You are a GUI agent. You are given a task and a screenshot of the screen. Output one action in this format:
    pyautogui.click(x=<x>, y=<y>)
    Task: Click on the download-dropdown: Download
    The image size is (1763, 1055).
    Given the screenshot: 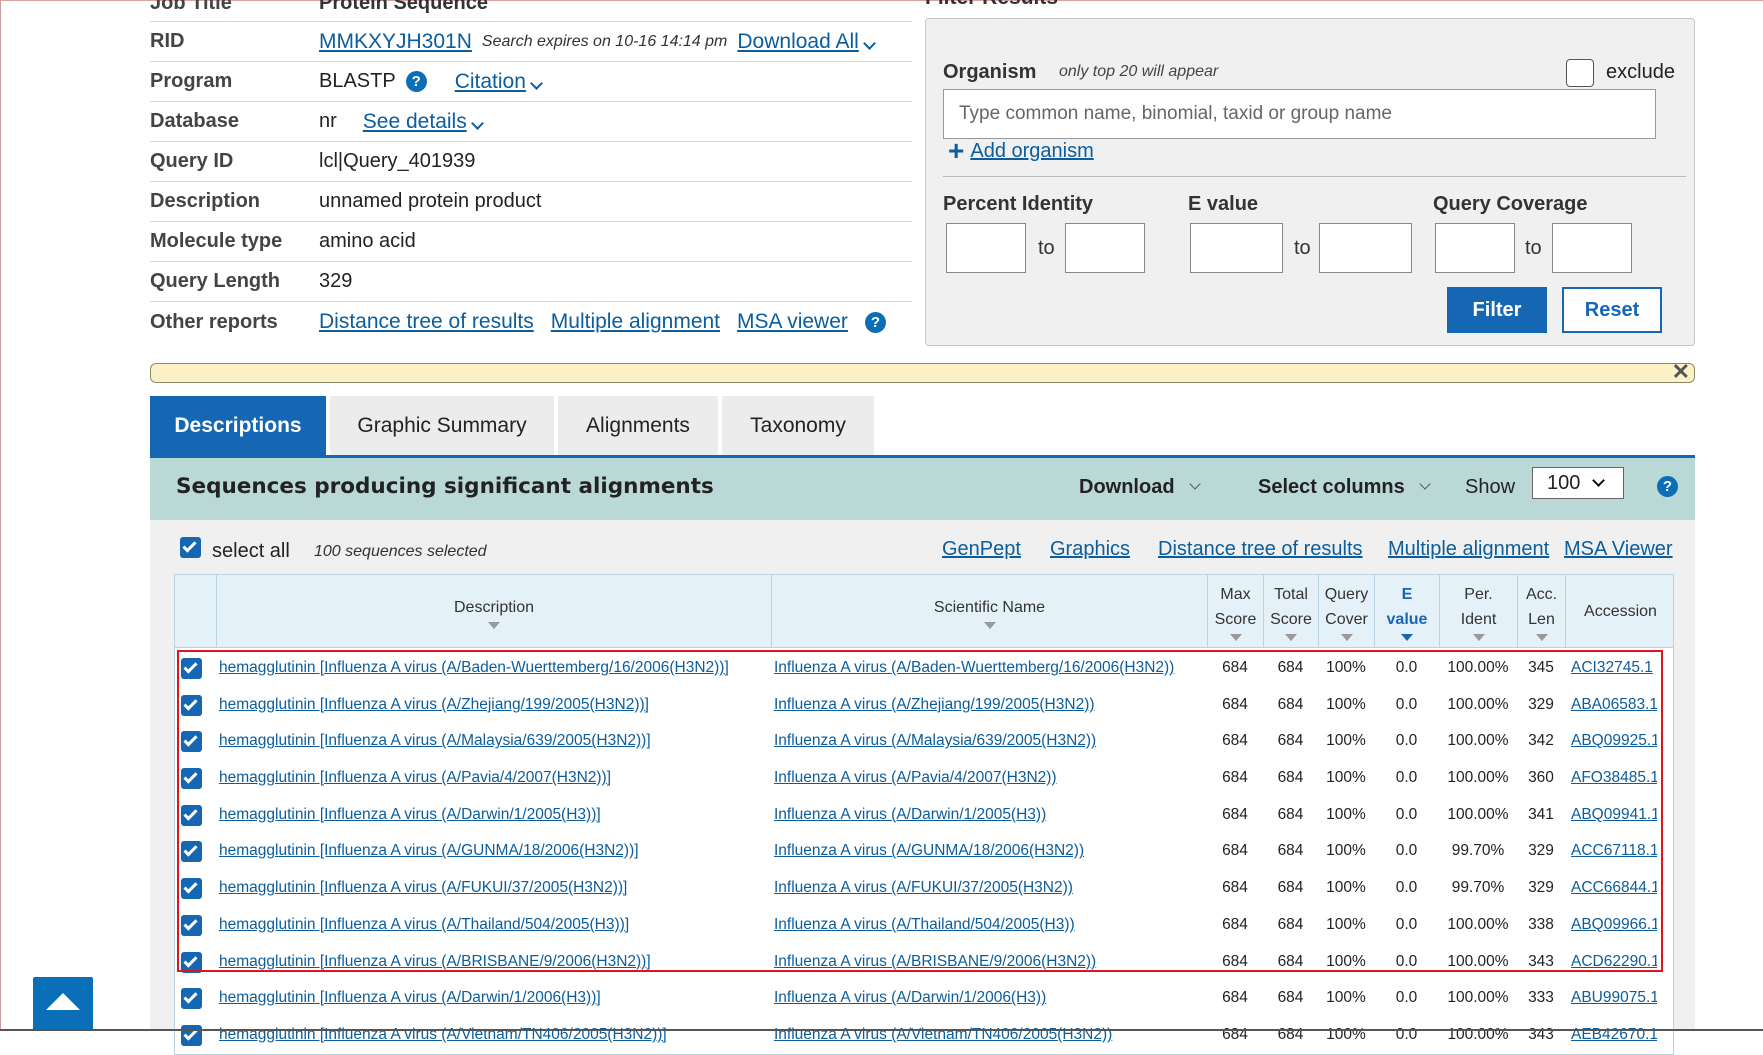 What is the action you would take?
    pyautogui.click(x=1140, y=487)
    